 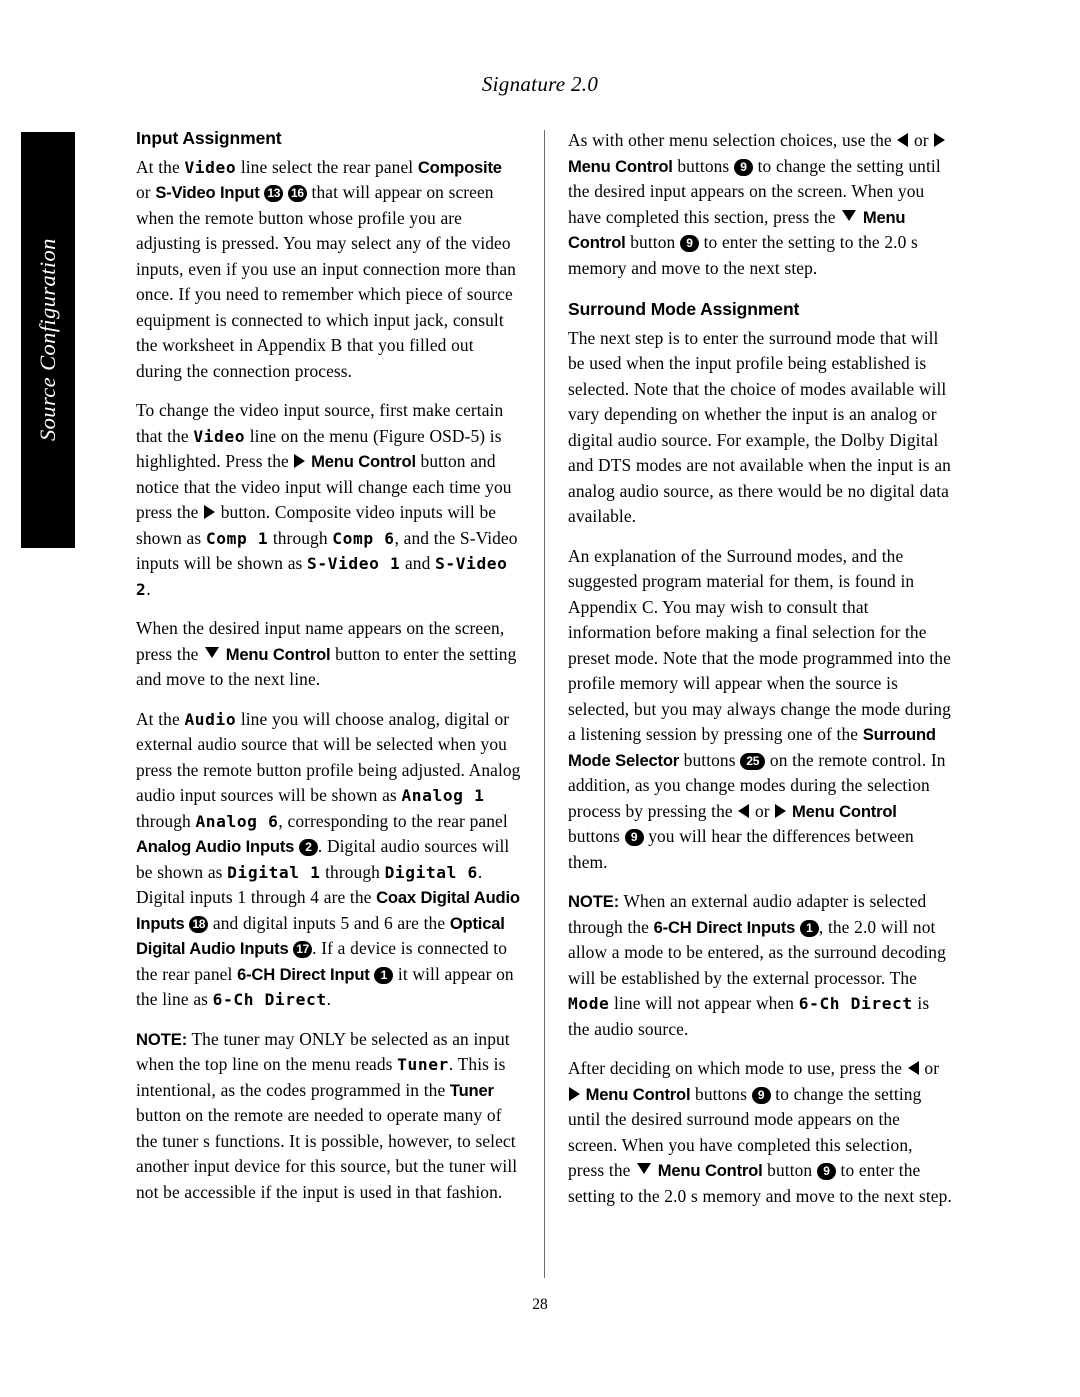 What do you see at coordinates (753, 761) in the screenshot?
I see `callout-number: 25` at bounding box center [753, 761].